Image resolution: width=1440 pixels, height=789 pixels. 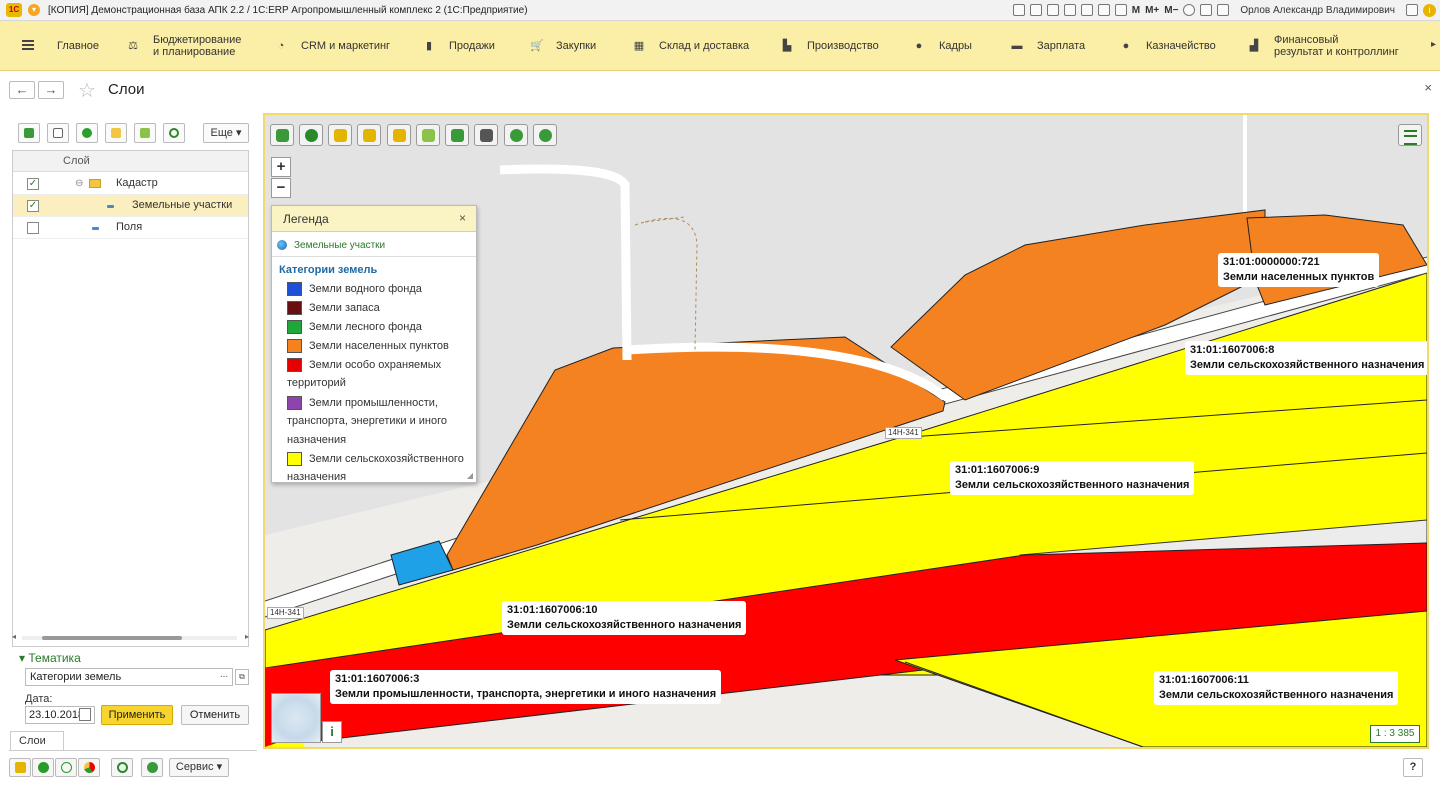 I want to click on window-icon, so click(x=1206, y=10).